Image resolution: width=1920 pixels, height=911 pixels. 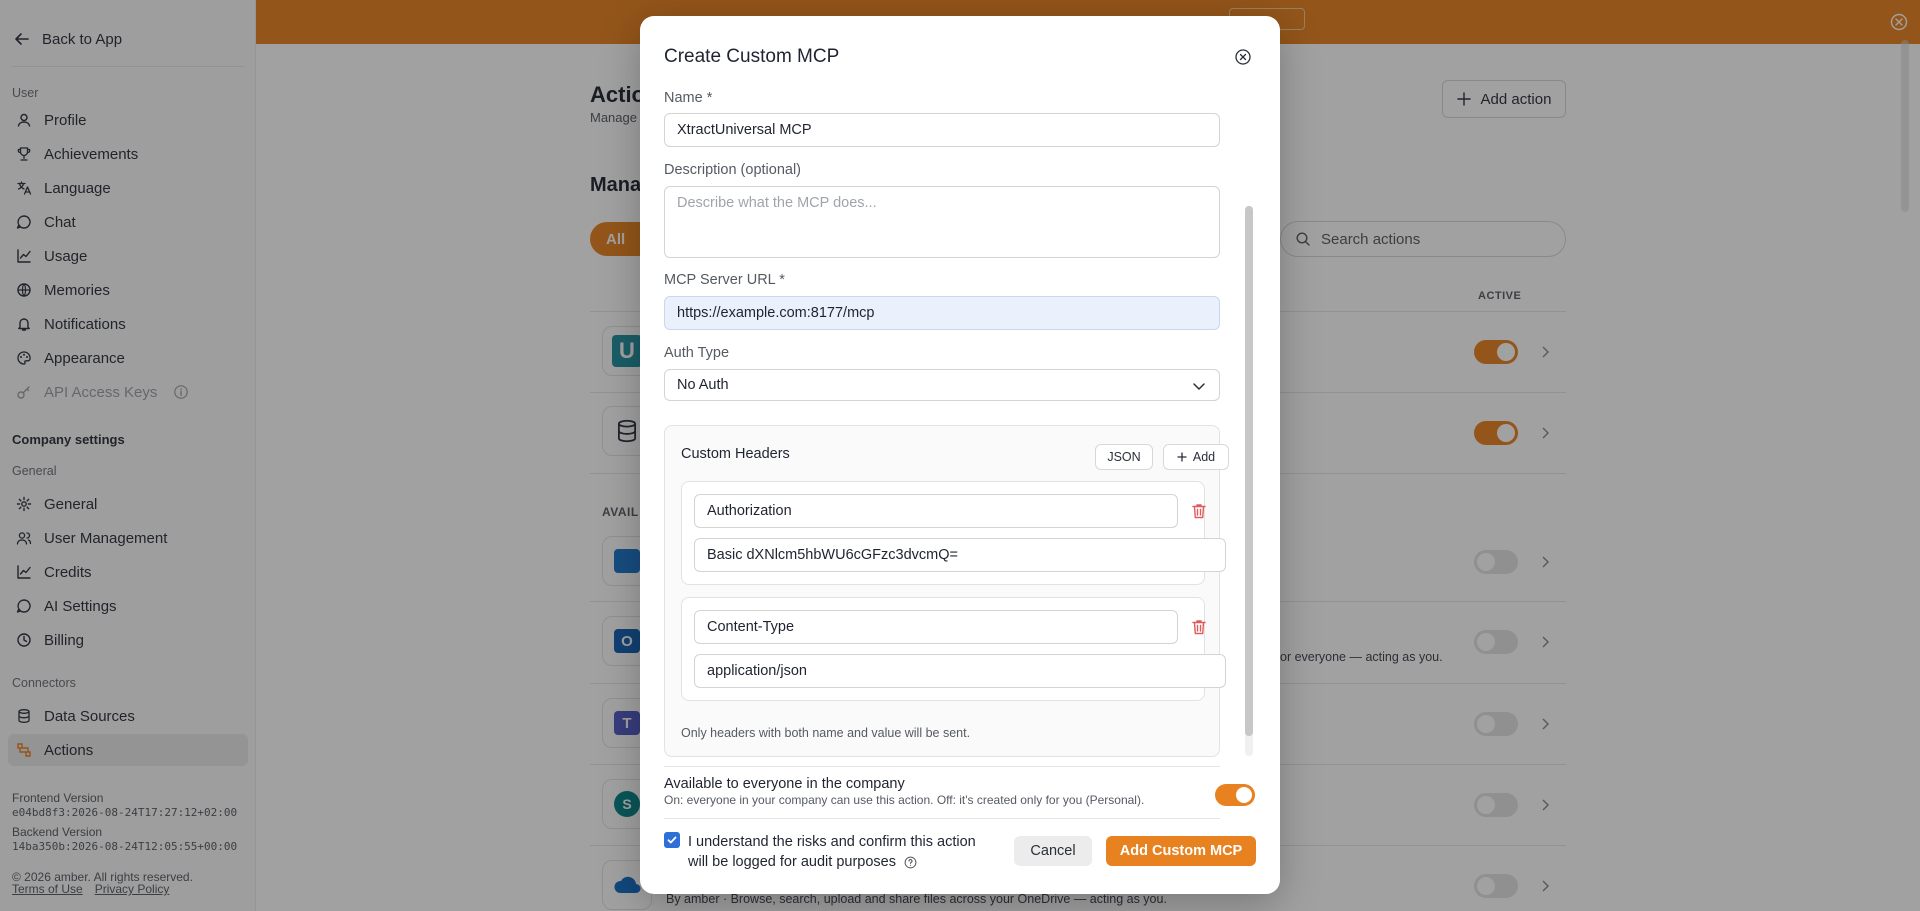 What do you see at coordinates (910, 862) in the screenshot?
I see `help-icon` at bounding box center [910, 862].